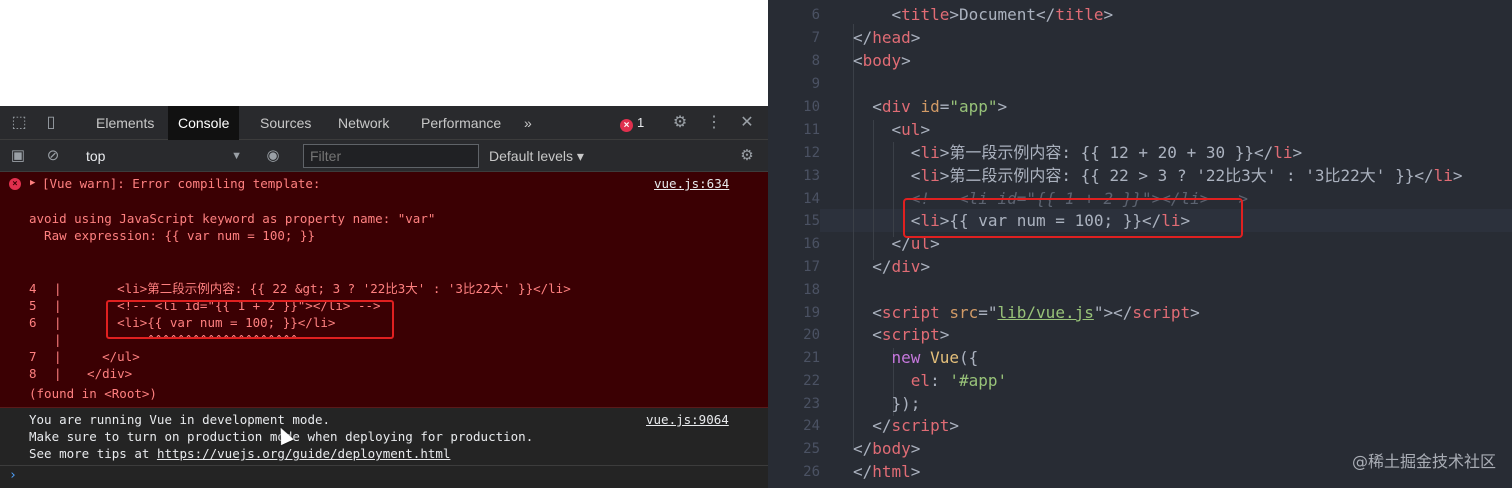 Image resolution: width=1512 pixels, height=488 pixels. I want to click on context-select: top ▼, so click(165, 156).